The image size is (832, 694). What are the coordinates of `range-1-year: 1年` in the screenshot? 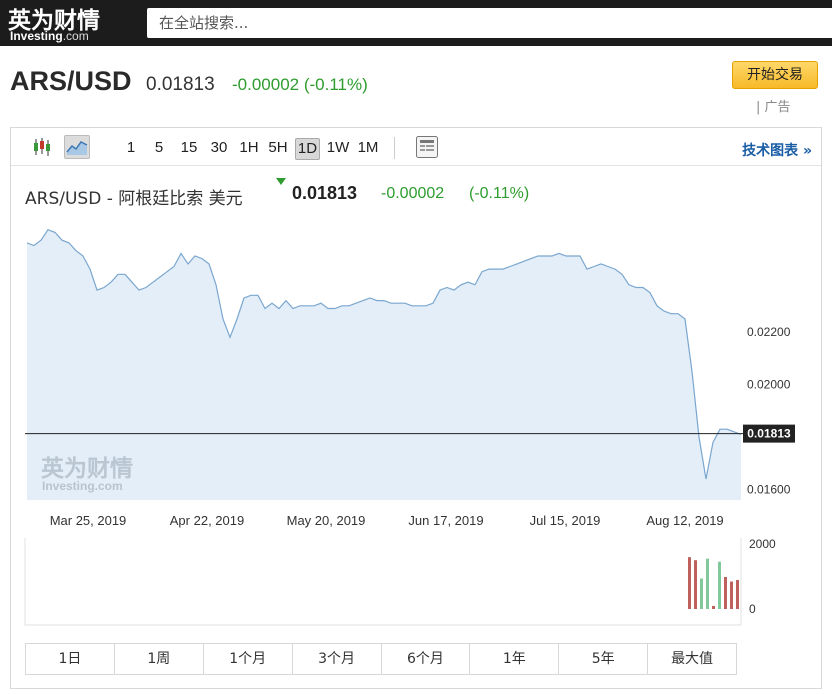 It's located at (515, 659).